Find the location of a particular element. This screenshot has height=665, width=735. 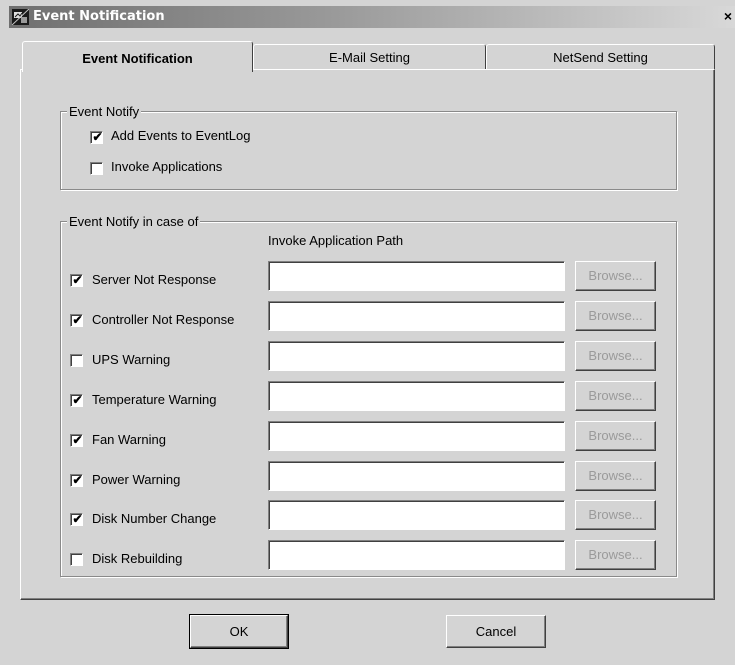

tab-netsend-setting: NetSend Setting is located at coordinates (600, 56).